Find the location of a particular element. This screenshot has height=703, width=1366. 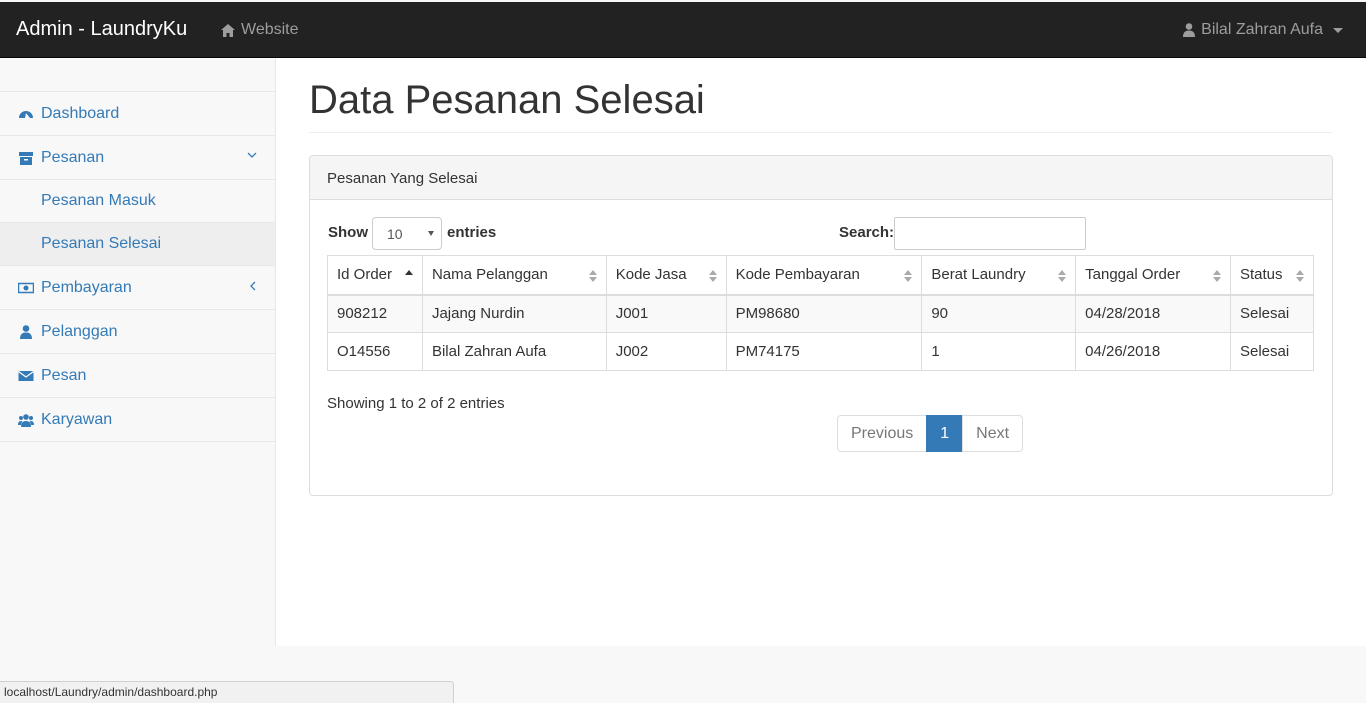

user-name: Bilal Zahran Aufa is located at coordinates (1262, 29).